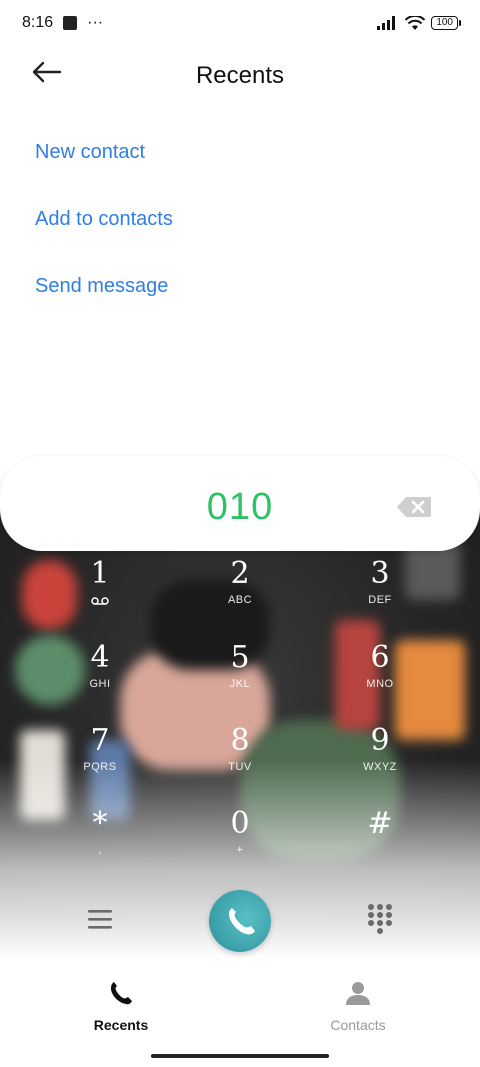 The height and width of the screenshot is (1067, 480). I want to click on menu-button, so click(100, 919).